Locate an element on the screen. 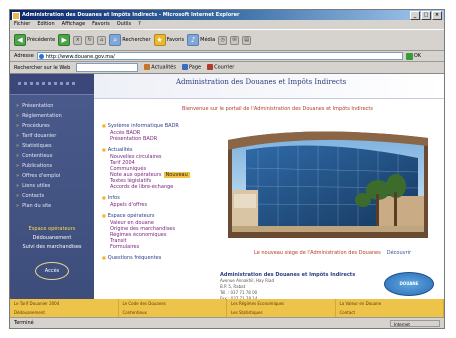 The width and height of the screenshot is (456, 338). link-group-title: Questions fréquentes is located at coordinates (157, 258).